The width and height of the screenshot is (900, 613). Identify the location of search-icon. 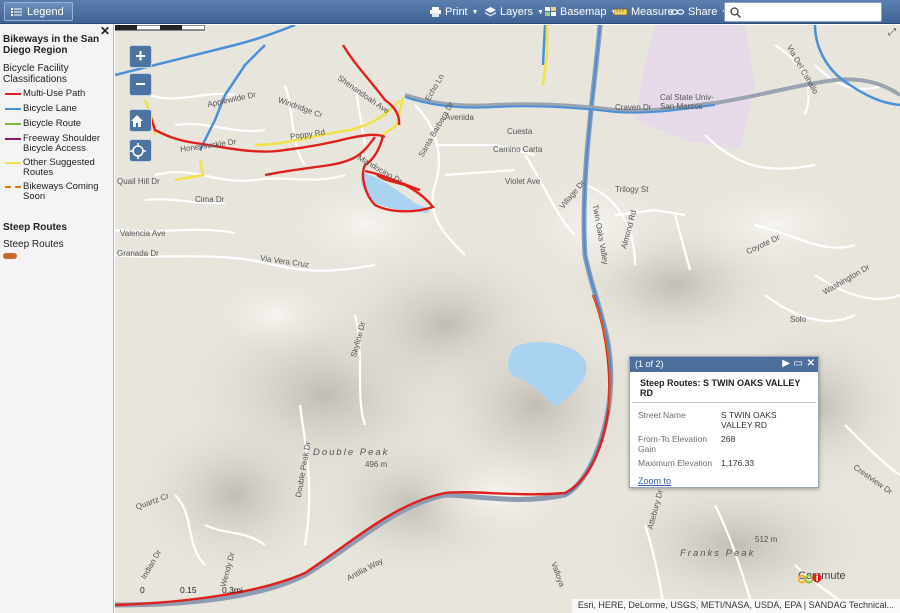
(735, 12).